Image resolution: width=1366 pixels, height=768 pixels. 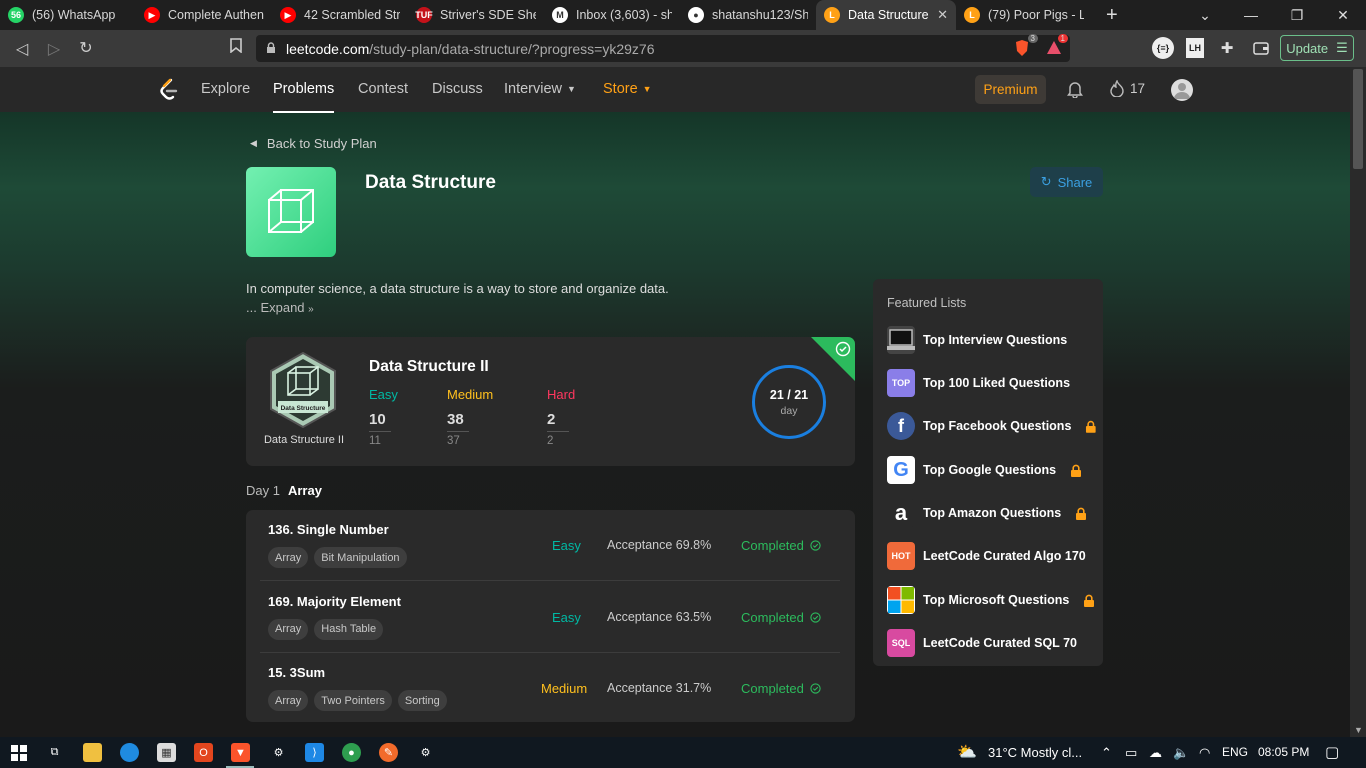 What do you see at coordinates (1251, 15) in the screenshot?
I see `minimize-button: —` at bounding box center [1251, 15].